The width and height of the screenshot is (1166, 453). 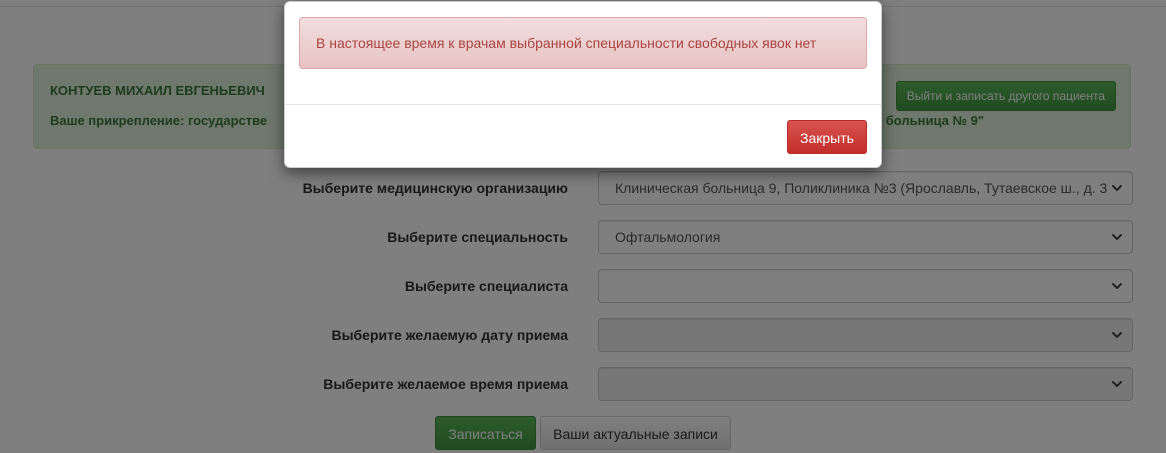 What do you see at coordinates (827, 137) in the screenshot?
I see `close-modal-button: Закрыть` at bounding box center [827, 137].